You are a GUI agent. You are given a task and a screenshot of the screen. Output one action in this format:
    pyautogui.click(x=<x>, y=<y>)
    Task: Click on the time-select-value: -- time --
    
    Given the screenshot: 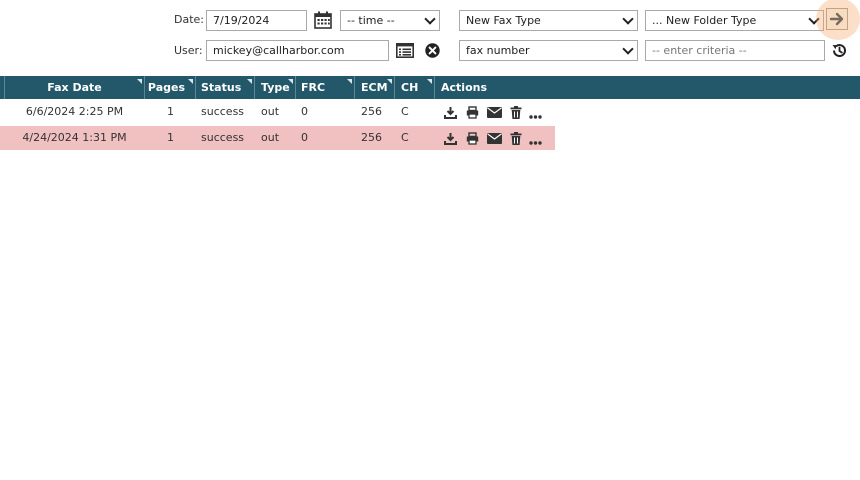 What is the action you would take?
    pyautogui.click(x=371, y=20)
    